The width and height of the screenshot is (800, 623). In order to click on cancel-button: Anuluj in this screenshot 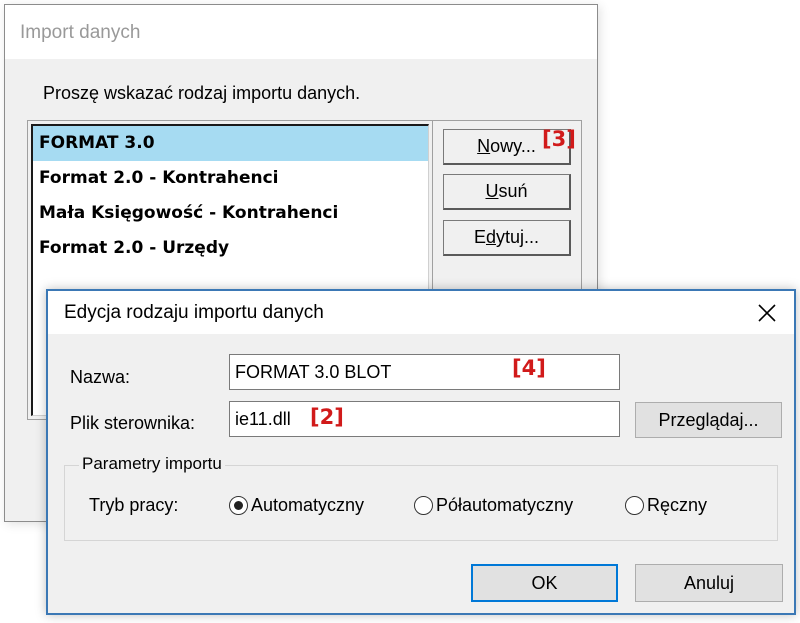, I will do `click(709, 583)`.